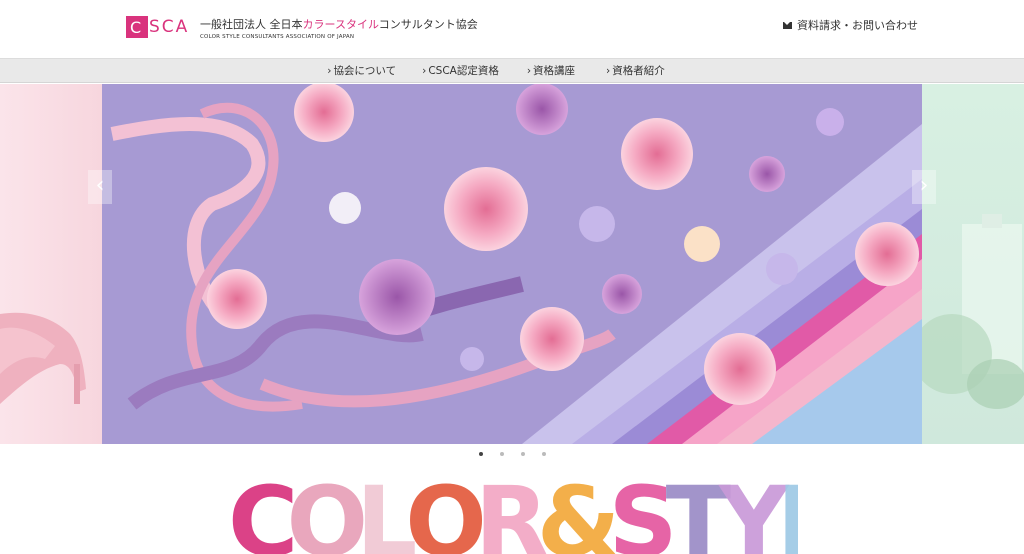 Image resolution: width=1024 pixels, height=554 pixels. What do you see at coordinates (361, 71) in the screenshot?
I see `nav-item-about: 協会について` at bounding box center [361, 71].